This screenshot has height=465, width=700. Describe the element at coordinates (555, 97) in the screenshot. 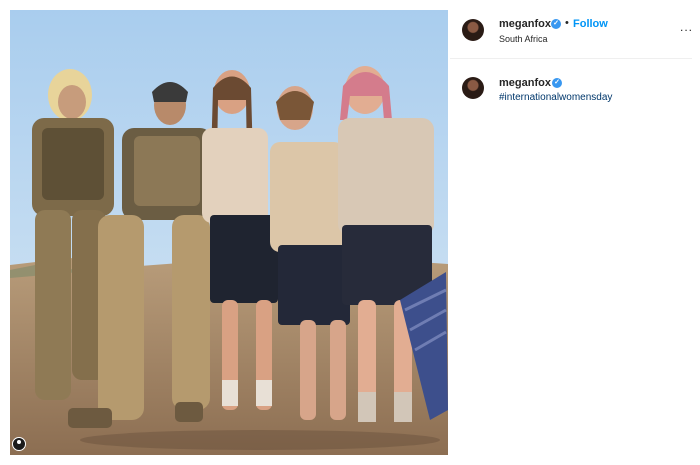

I see `caption-hashtag: #internationalwomensday` at that location.